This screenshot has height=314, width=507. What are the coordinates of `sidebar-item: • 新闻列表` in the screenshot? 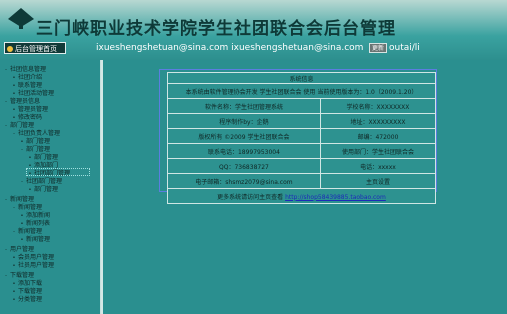 It's located at (35, 224).